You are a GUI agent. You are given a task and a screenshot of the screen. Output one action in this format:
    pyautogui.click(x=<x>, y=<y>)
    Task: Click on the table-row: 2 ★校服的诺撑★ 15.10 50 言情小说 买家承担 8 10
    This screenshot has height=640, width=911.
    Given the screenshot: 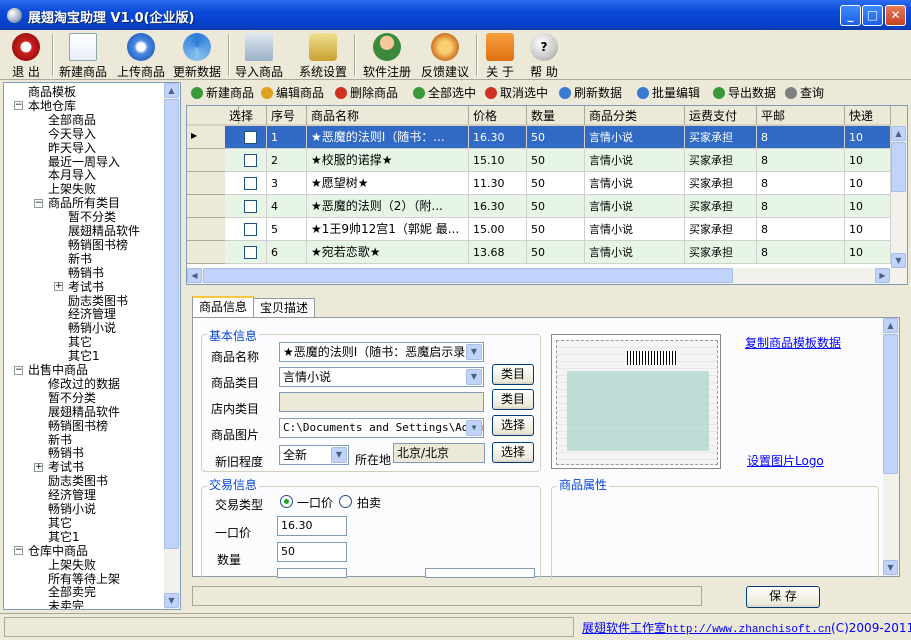 What is the action you would take?
    pyautogui.click(x=539, y=160)
    